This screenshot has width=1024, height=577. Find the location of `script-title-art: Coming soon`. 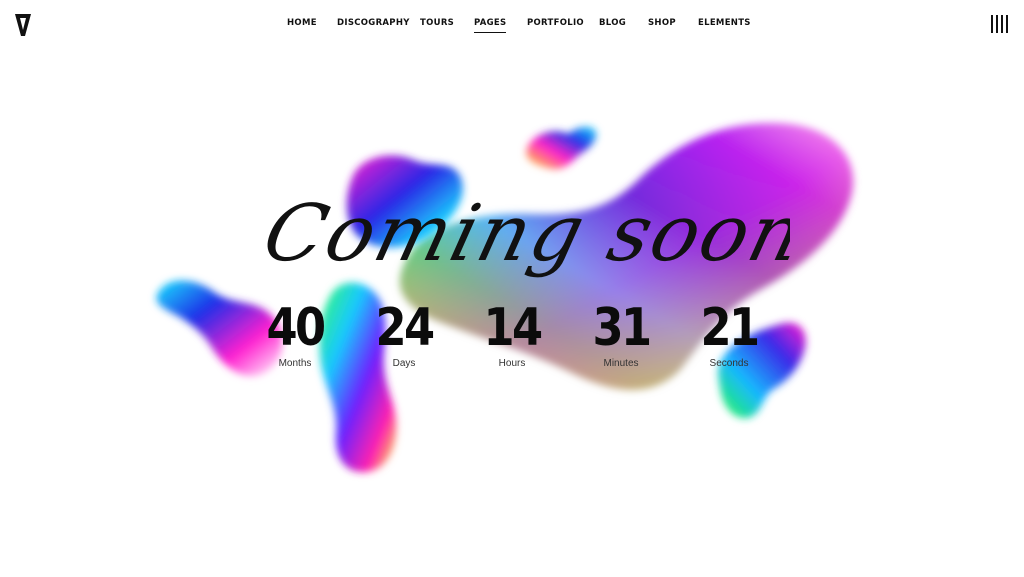

script-title-art: Coming soon is located at coordinates (534, 233).